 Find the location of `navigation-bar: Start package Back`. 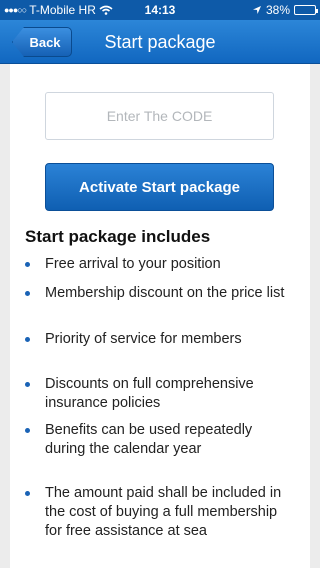

navigation-bar: Start package Back is located at coordinates (160, 42).